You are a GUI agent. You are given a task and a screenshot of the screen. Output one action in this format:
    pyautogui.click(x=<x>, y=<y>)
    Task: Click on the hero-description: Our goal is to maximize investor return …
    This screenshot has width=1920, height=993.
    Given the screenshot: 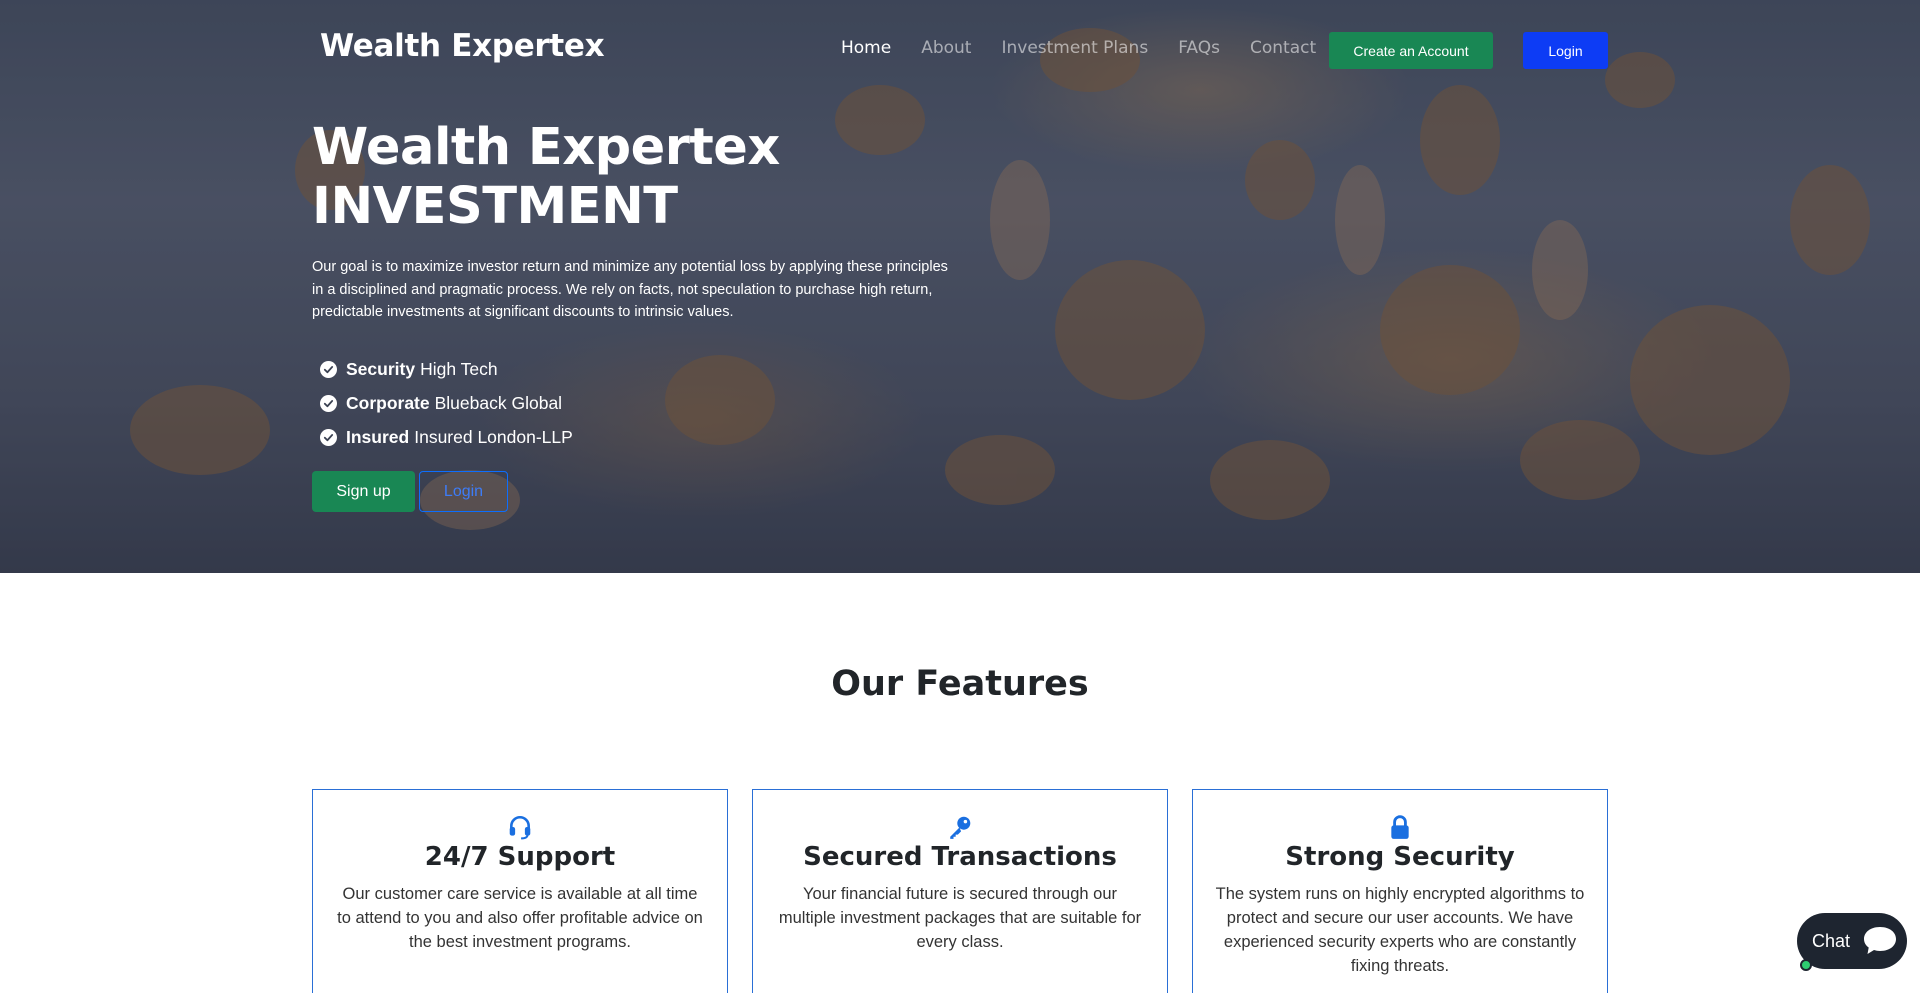 What is the action you would take?
    pyautogui.click(x=630, y=289)
    